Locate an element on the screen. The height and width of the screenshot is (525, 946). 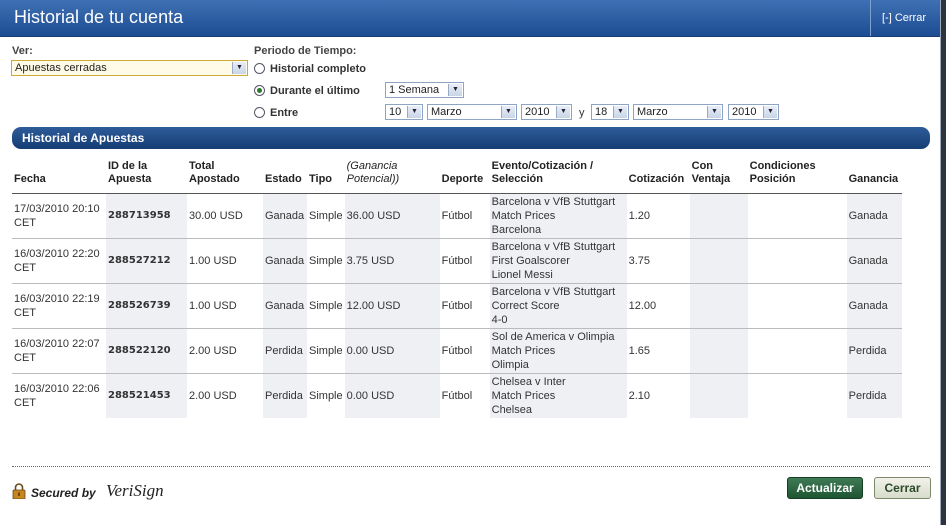
from-month-value: Marzo is located at coordinates (446, 112).